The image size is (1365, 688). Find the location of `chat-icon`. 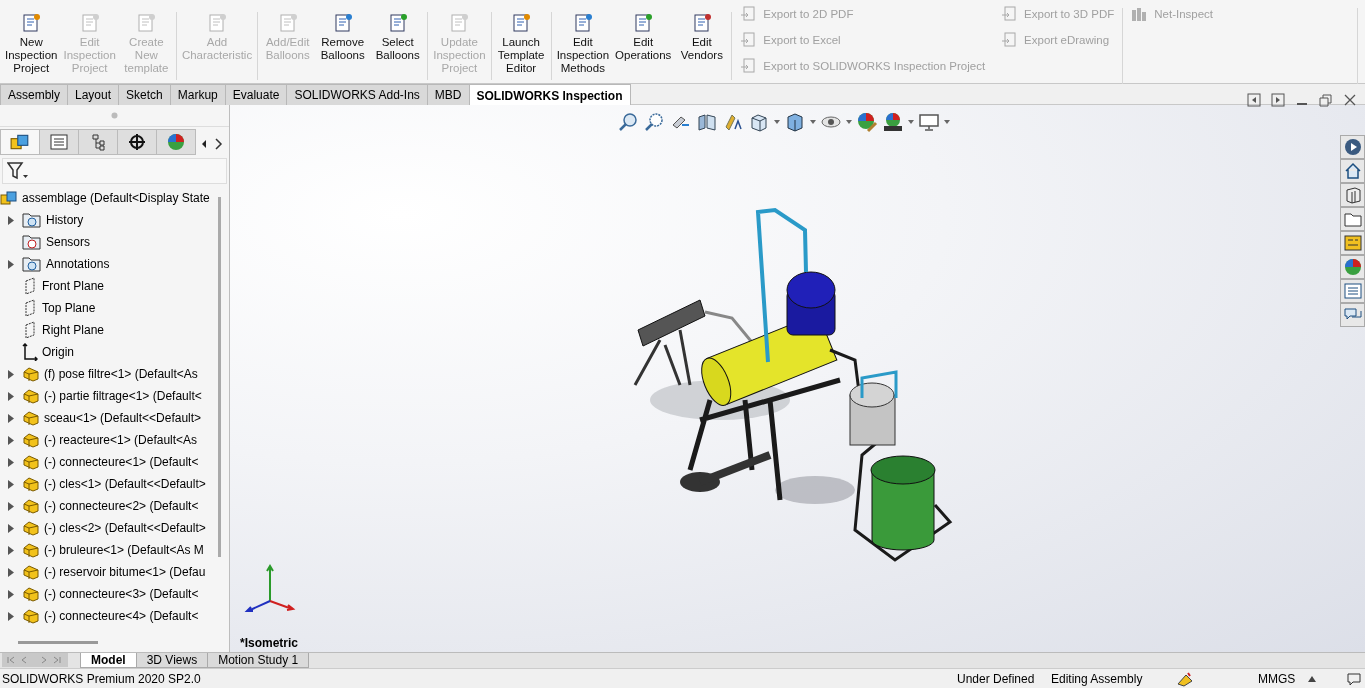

chat-icon is located at coordinates (1355, 678).